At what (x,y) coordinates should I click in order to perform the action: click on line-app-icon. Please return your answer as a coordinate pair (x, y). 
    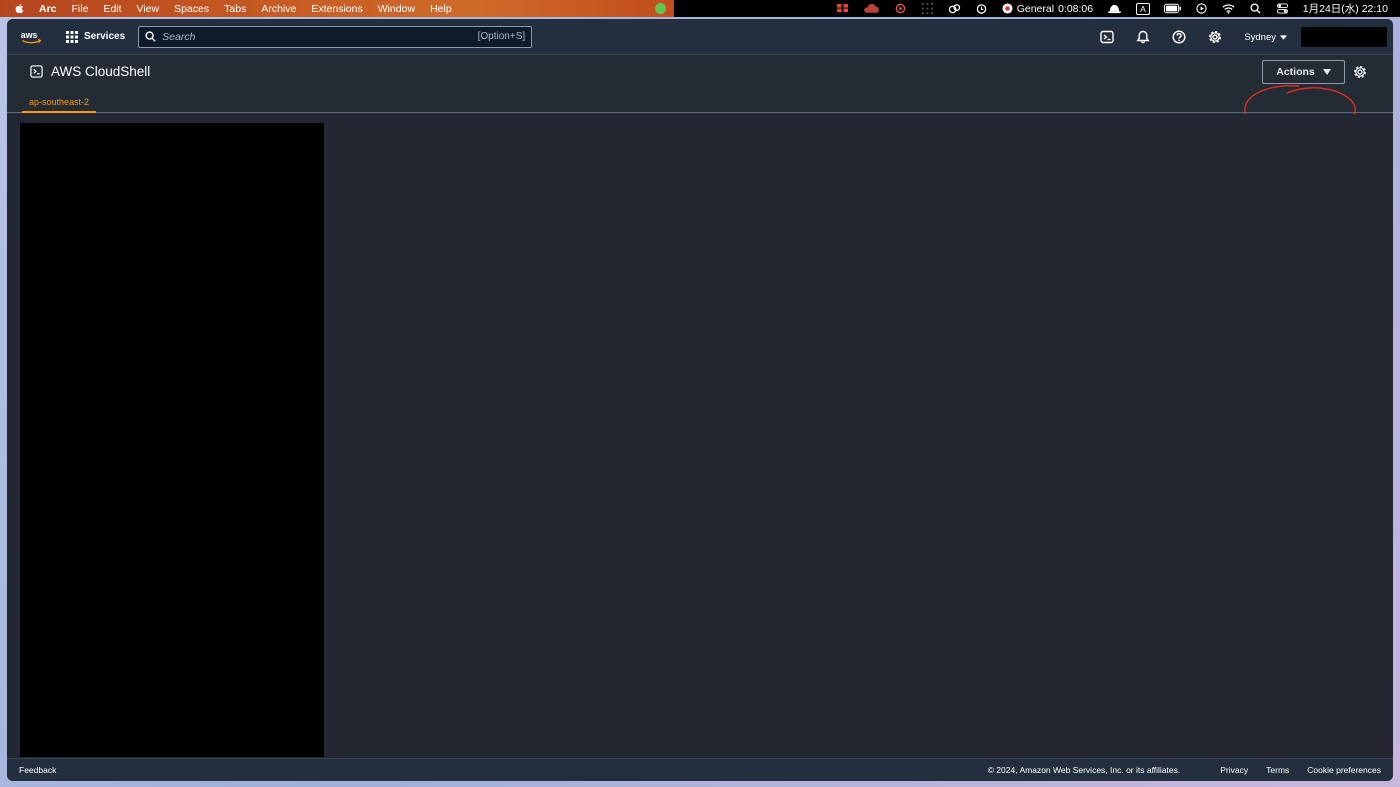
    Looking at the image, I should click on (660, 8).